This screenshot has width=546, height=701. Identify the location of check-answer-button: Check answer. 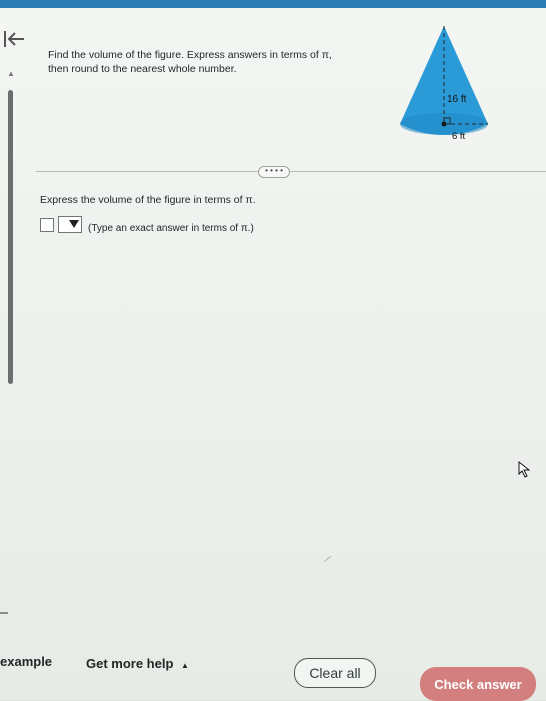
(478, 684).